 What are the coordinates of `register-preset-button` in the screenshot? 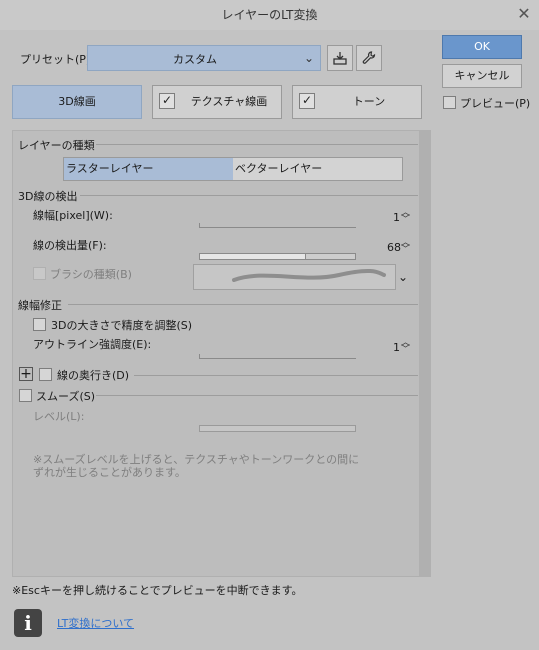 It's located at (340, 58).